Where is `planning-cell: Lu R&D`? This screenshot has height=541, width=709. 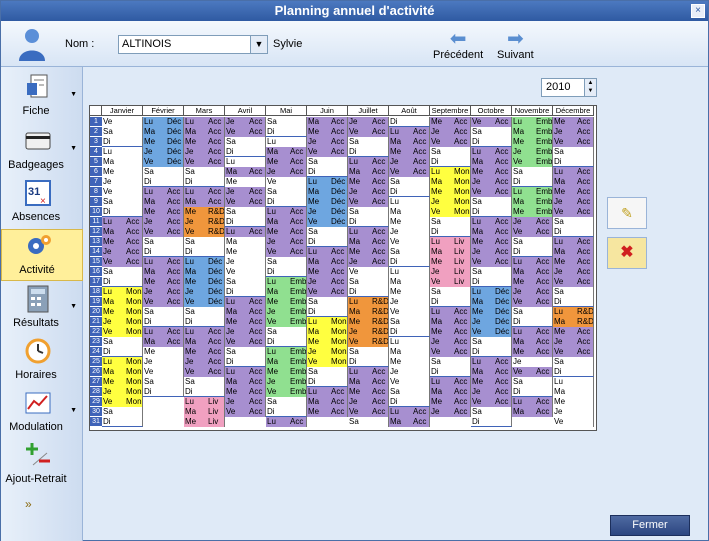 planning-cell: Lu R&D is located at coordinates (368, 302).